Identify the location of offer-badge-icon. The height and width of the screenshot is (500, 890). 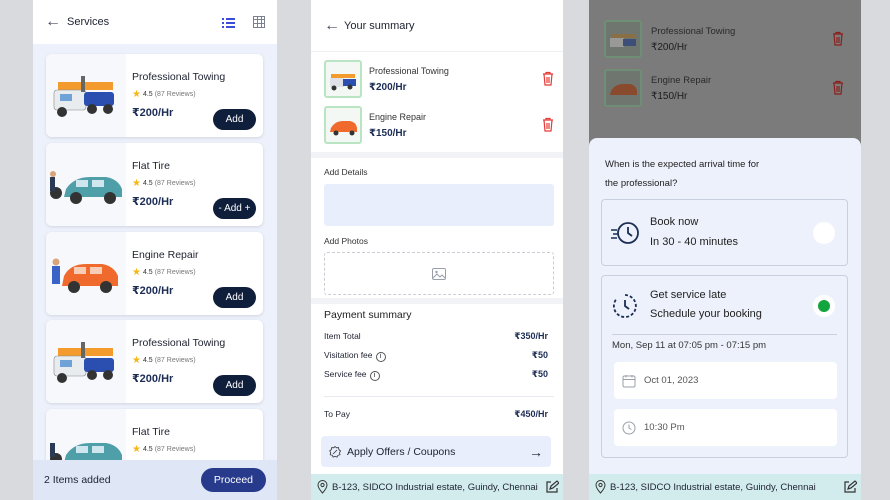
(335, 451).